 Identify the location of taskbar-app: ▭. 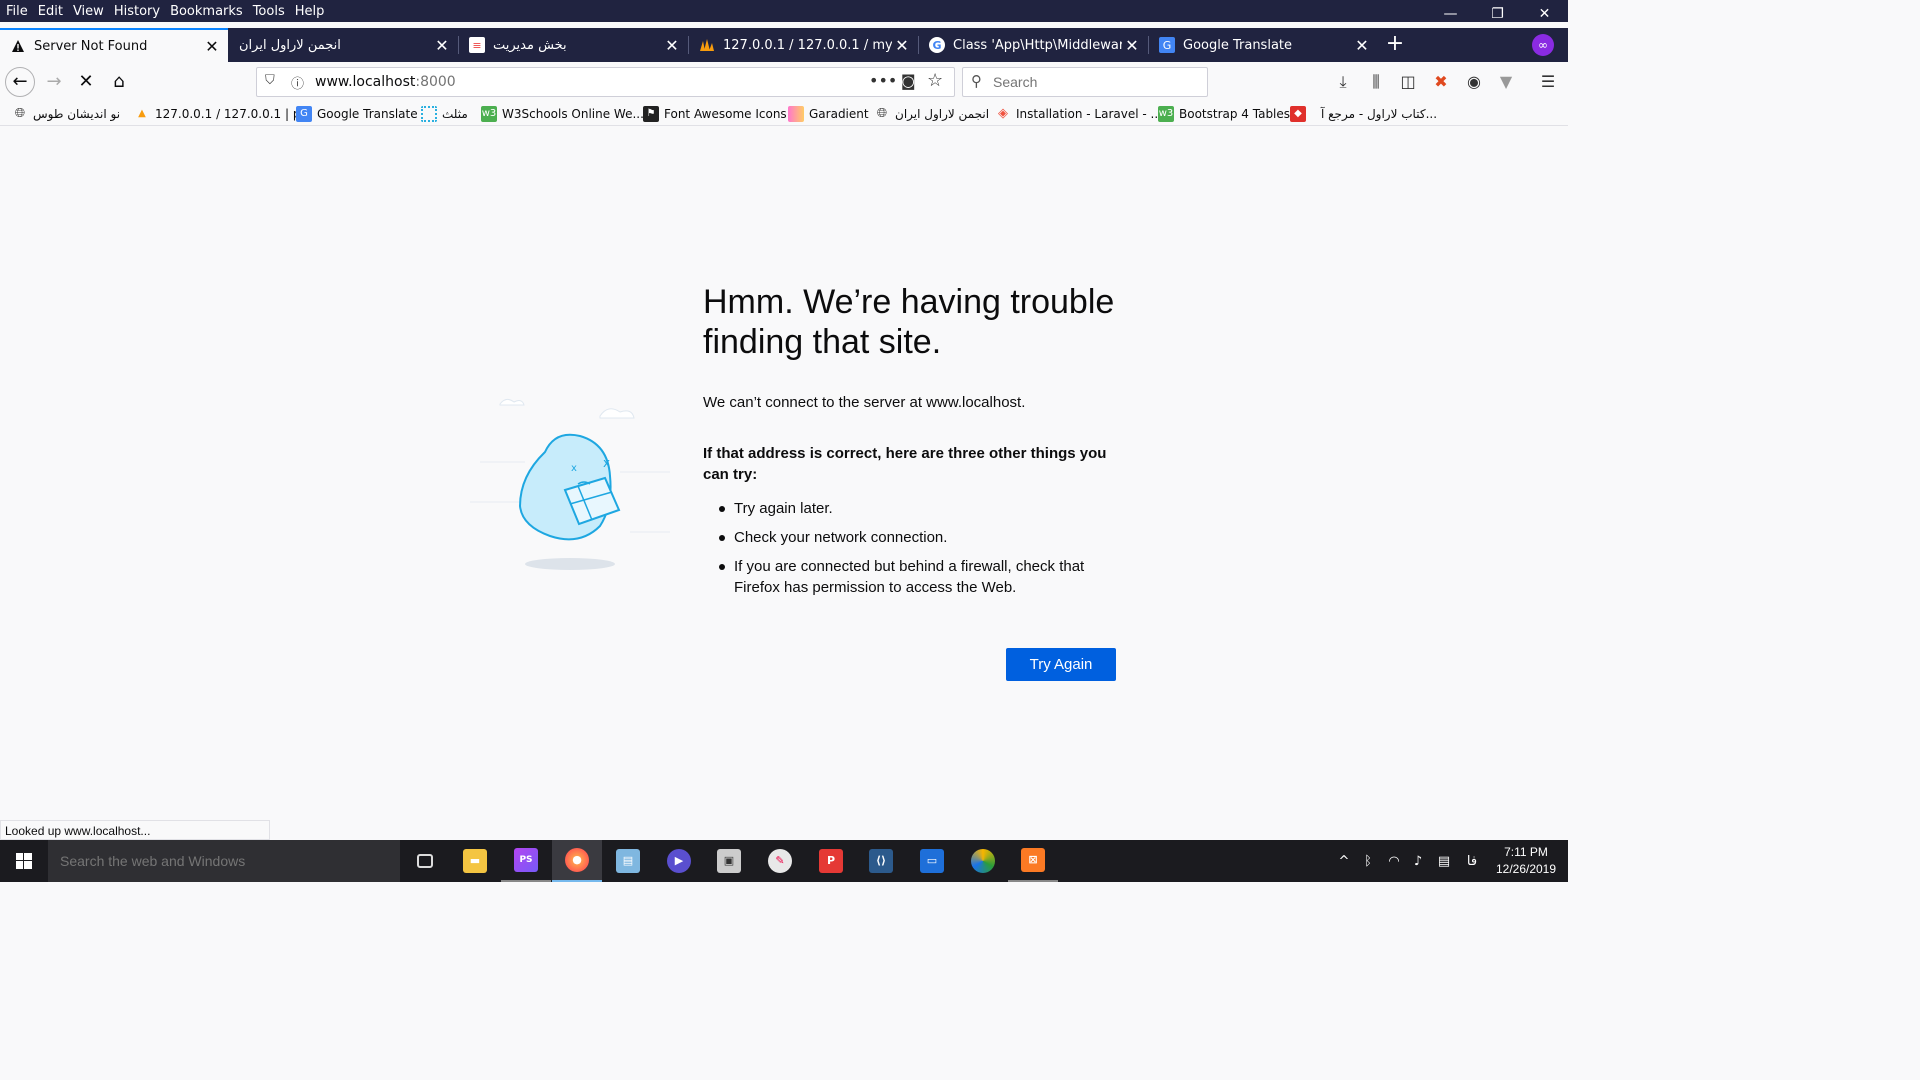
(932, 861).